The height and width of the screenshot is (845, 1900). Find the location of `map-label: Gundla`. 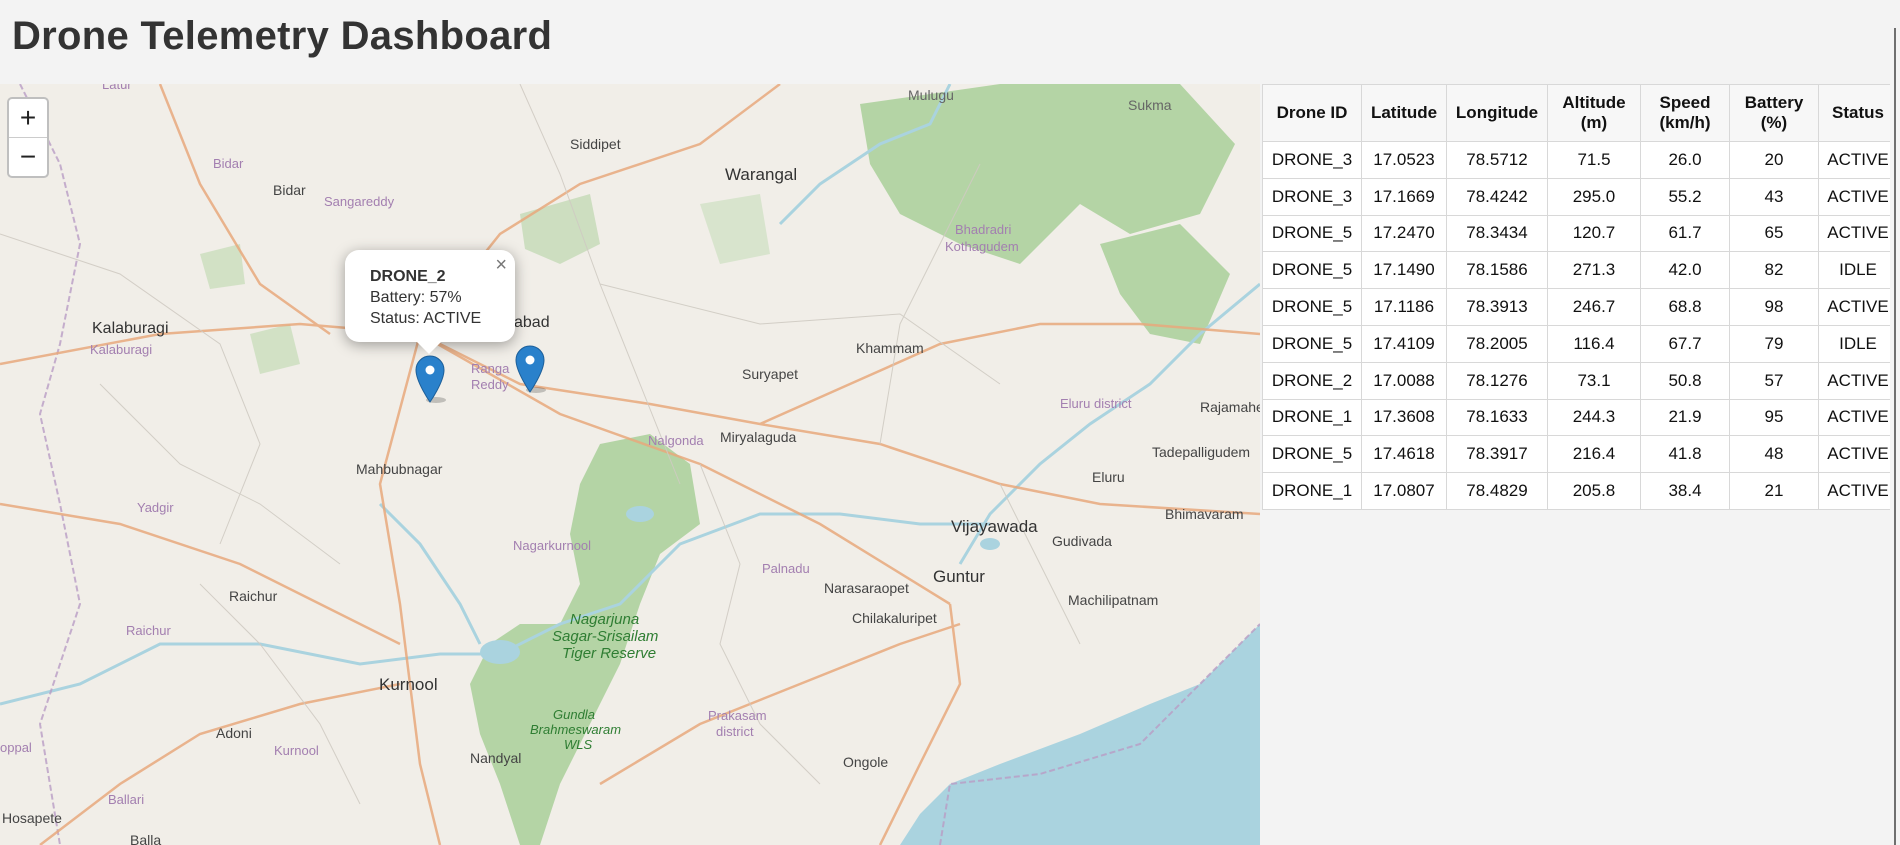

map-label: Gundla is located at coordinates (574, 714).